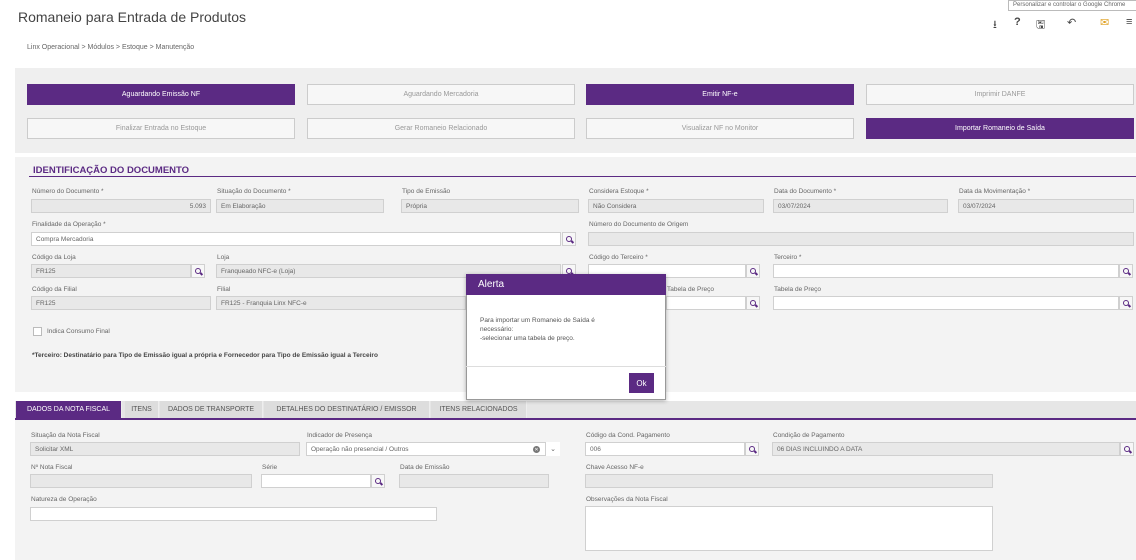 This screenshot has height=560, width=1136. I want to click on codigo-cond-pagamento-label: Código da Cond. Pagamento, so click(628, 435).